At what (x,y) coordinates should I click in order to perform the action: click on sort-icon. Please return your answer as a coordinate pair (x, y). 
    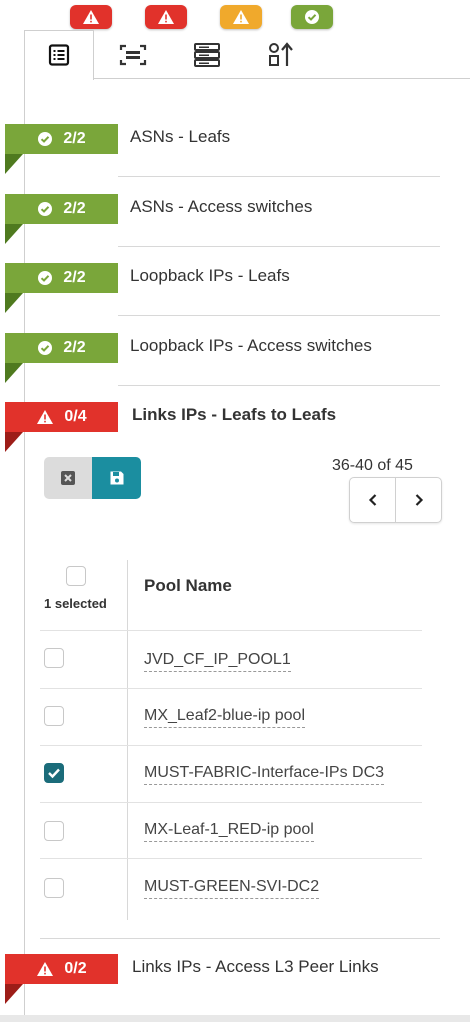
    Looking at the image, I should click on (281, 54).